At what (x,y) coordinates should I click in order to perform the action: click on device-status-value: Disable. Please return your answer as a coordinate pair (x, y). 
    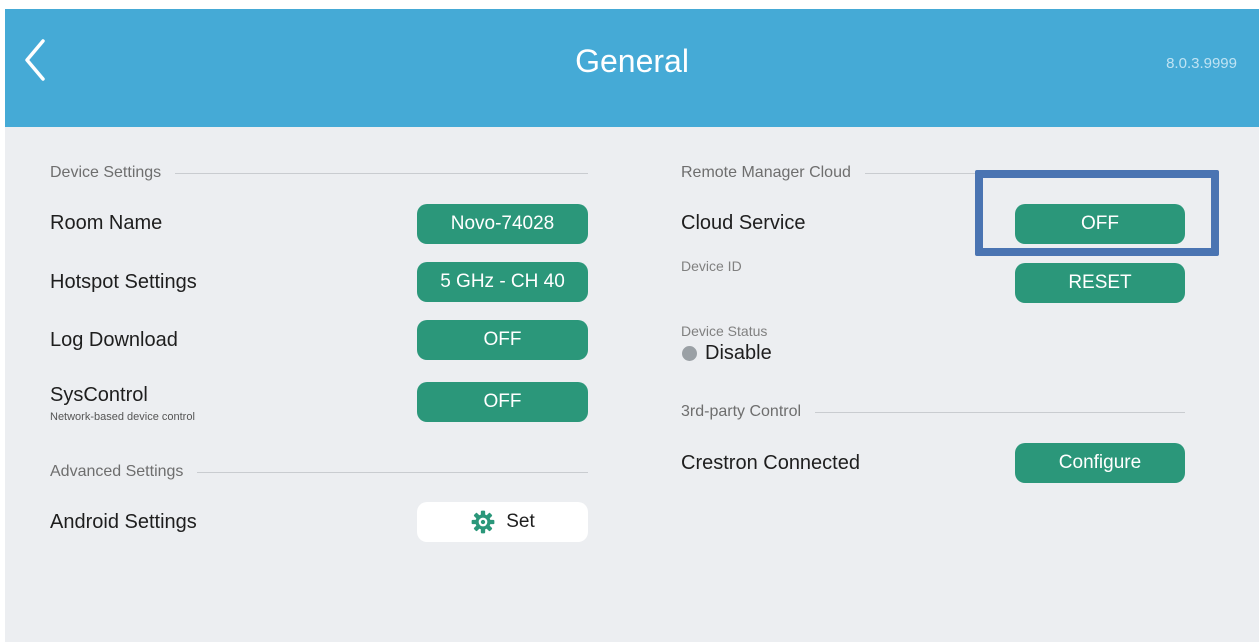
    Looking at the image, I should click on (738, 353).